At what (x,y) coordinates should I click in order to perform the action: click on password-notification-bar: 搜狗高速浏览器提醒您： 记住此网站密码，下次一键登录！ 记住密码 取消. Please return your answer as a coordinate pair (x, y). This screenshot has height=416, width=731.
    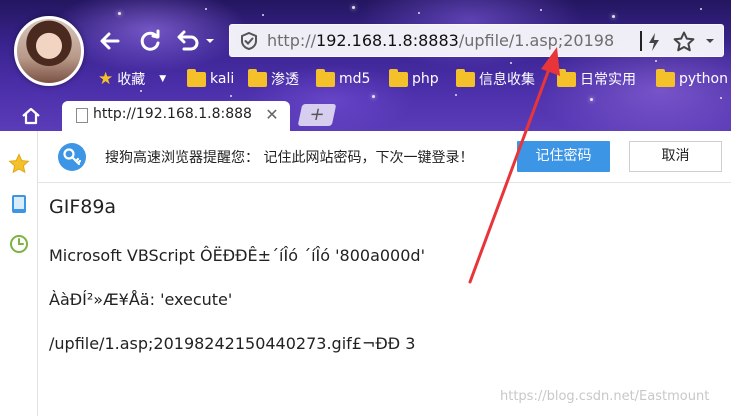
    Looking at the image, I should click on (384, 157).